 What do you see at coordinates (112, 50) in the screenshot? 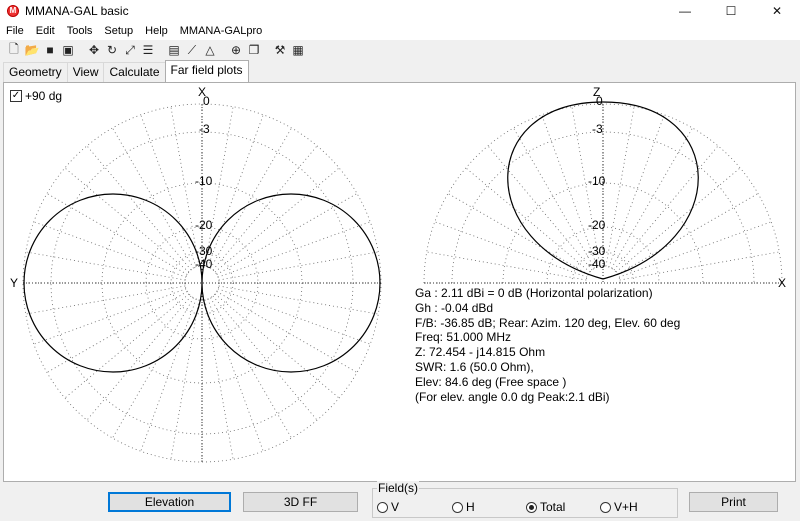
I see `rotate-icon: ↻` at bounding box center [112, 50].